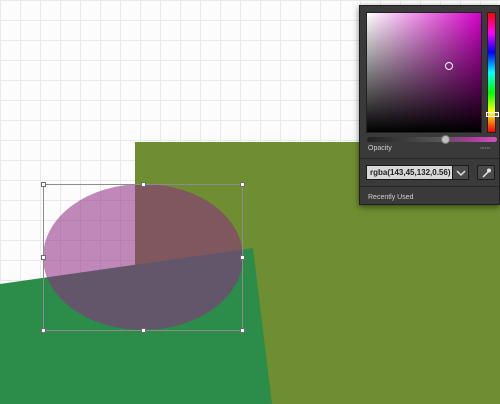  I want to click on color-format-dropdown, so click(460, 172).